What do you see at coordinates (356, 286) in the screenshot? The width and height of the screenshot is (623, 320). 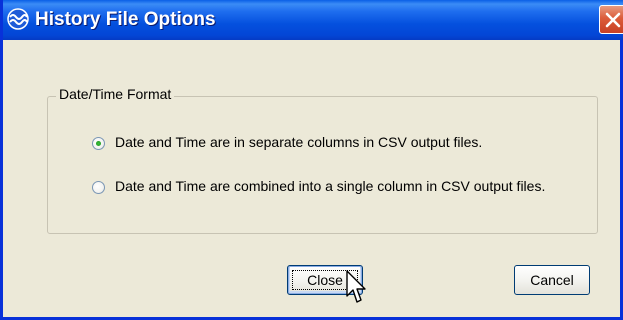 I see `mouse-pointer-icon` at bounding box center [356, 286].